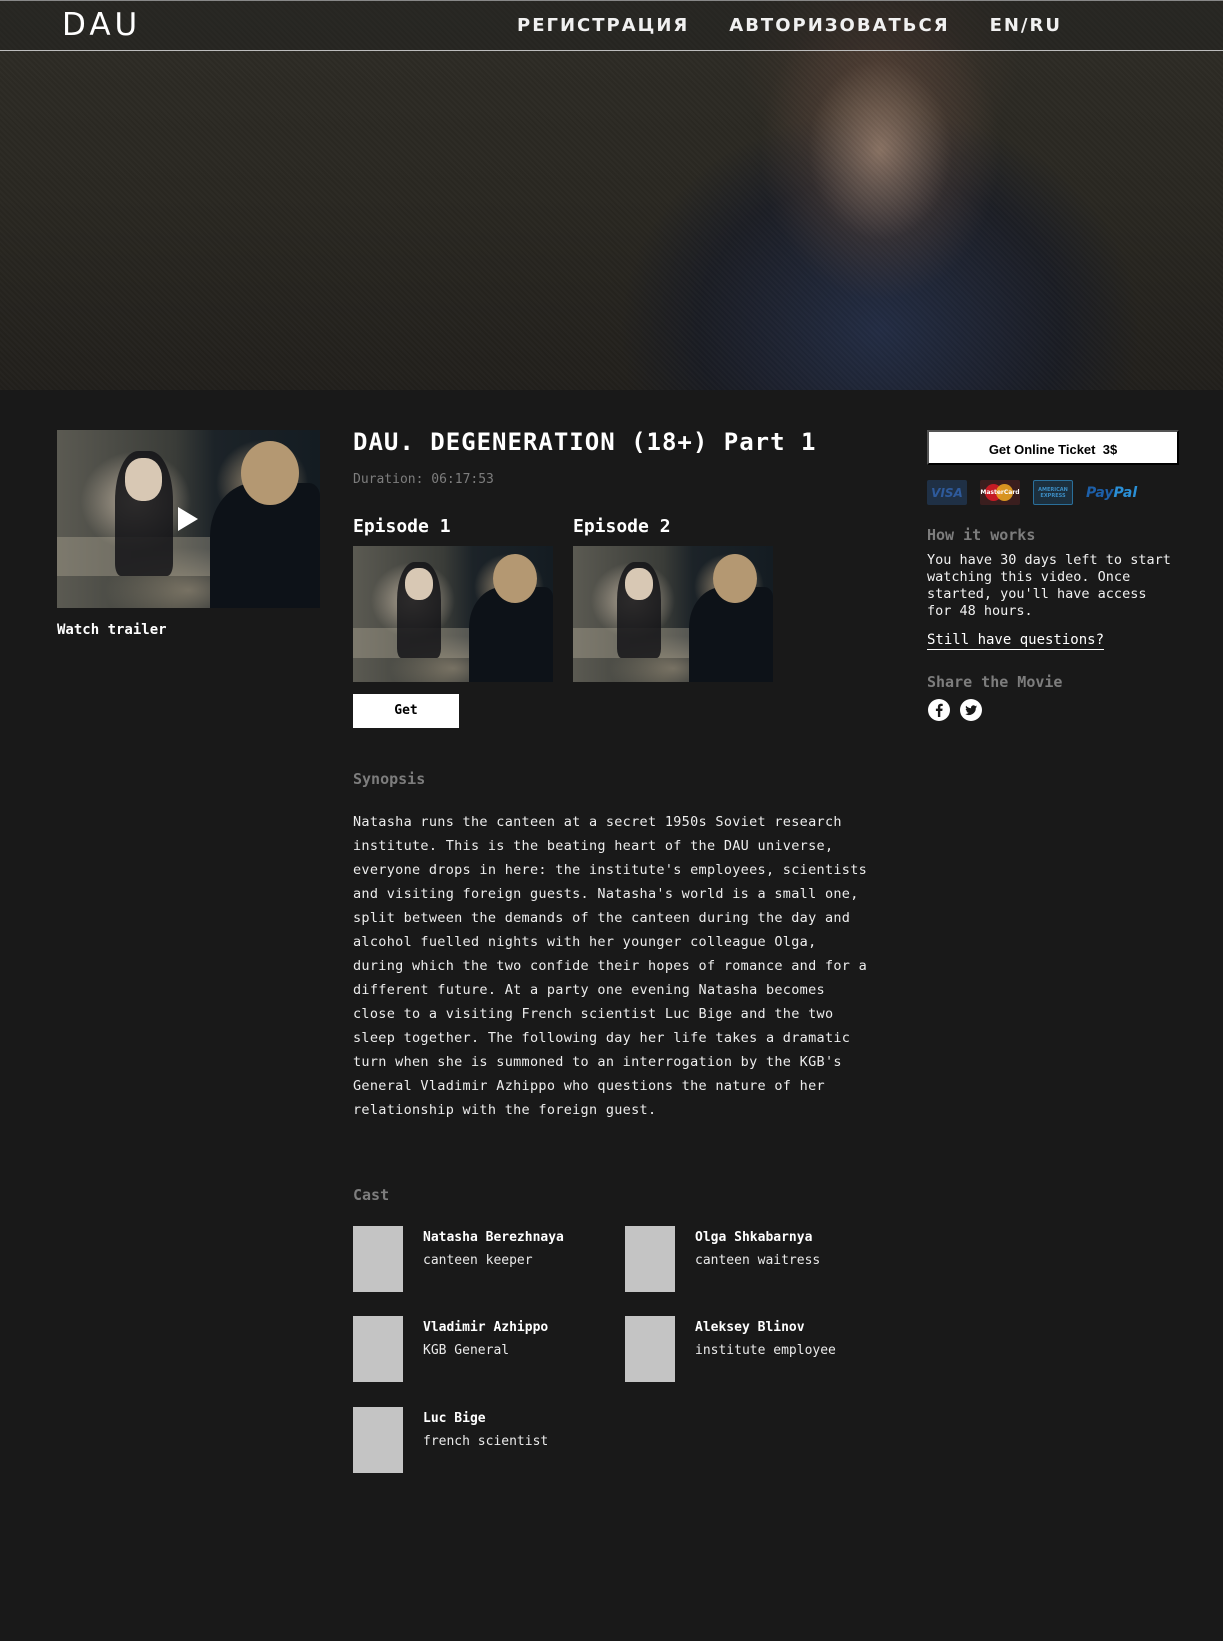  Describe the element at coordinates (1016, 641) in the screenshot. I see `still-have-questions-link: Still have questions?` at that location.